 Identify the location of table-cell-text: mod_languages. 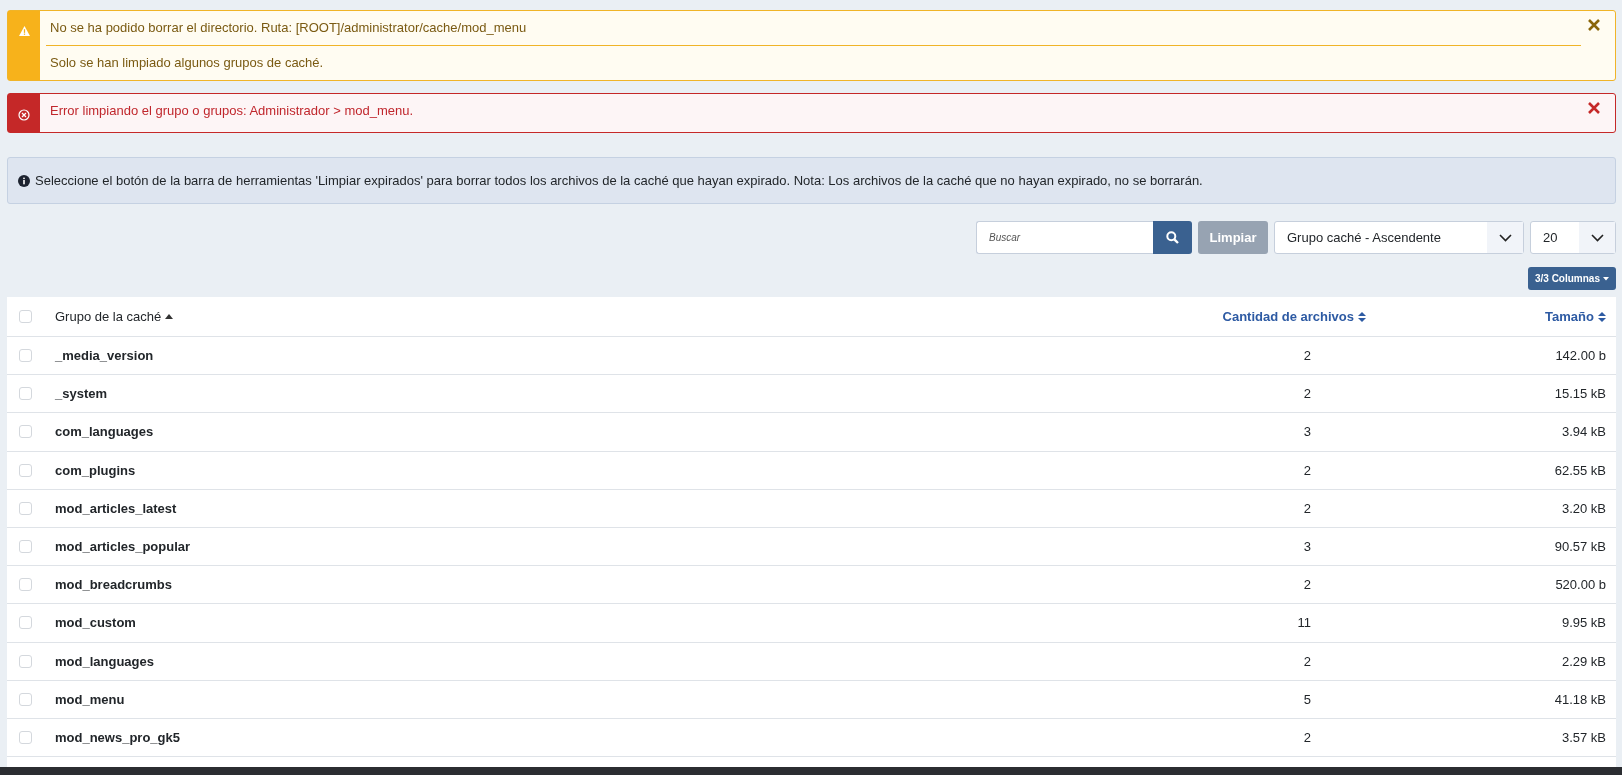
(105, 661).